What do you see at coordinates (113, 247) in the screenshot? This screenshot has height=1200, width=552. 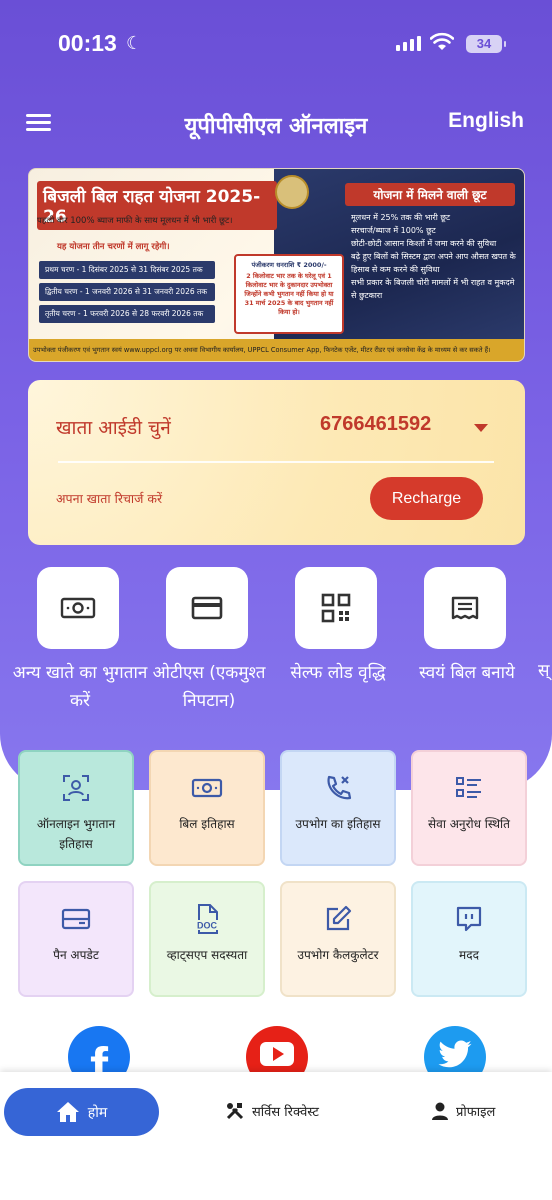 I see `banner-subtitle-2: यह योजना तीन चरणों में लागू रहेगी।` at bounding box center [113, 247].